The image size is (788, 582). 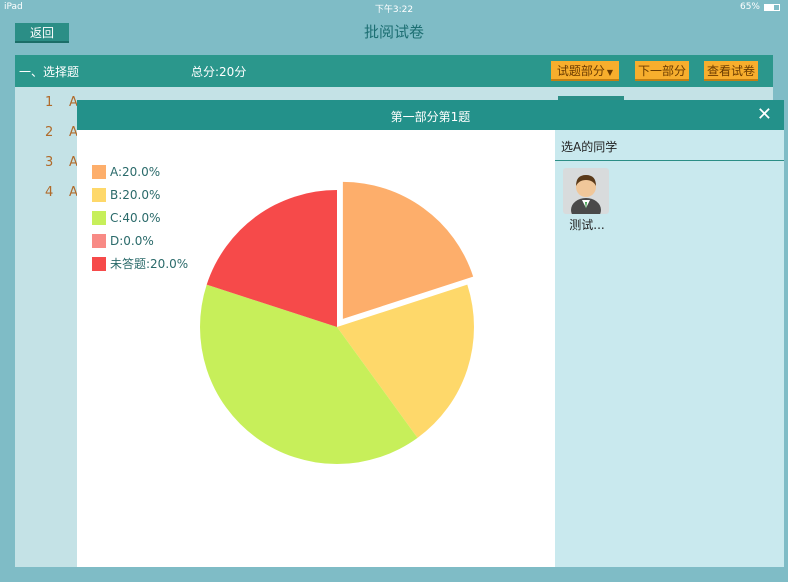 I want to click on next-part-button: 下一部分, so click(x=662, y=71).